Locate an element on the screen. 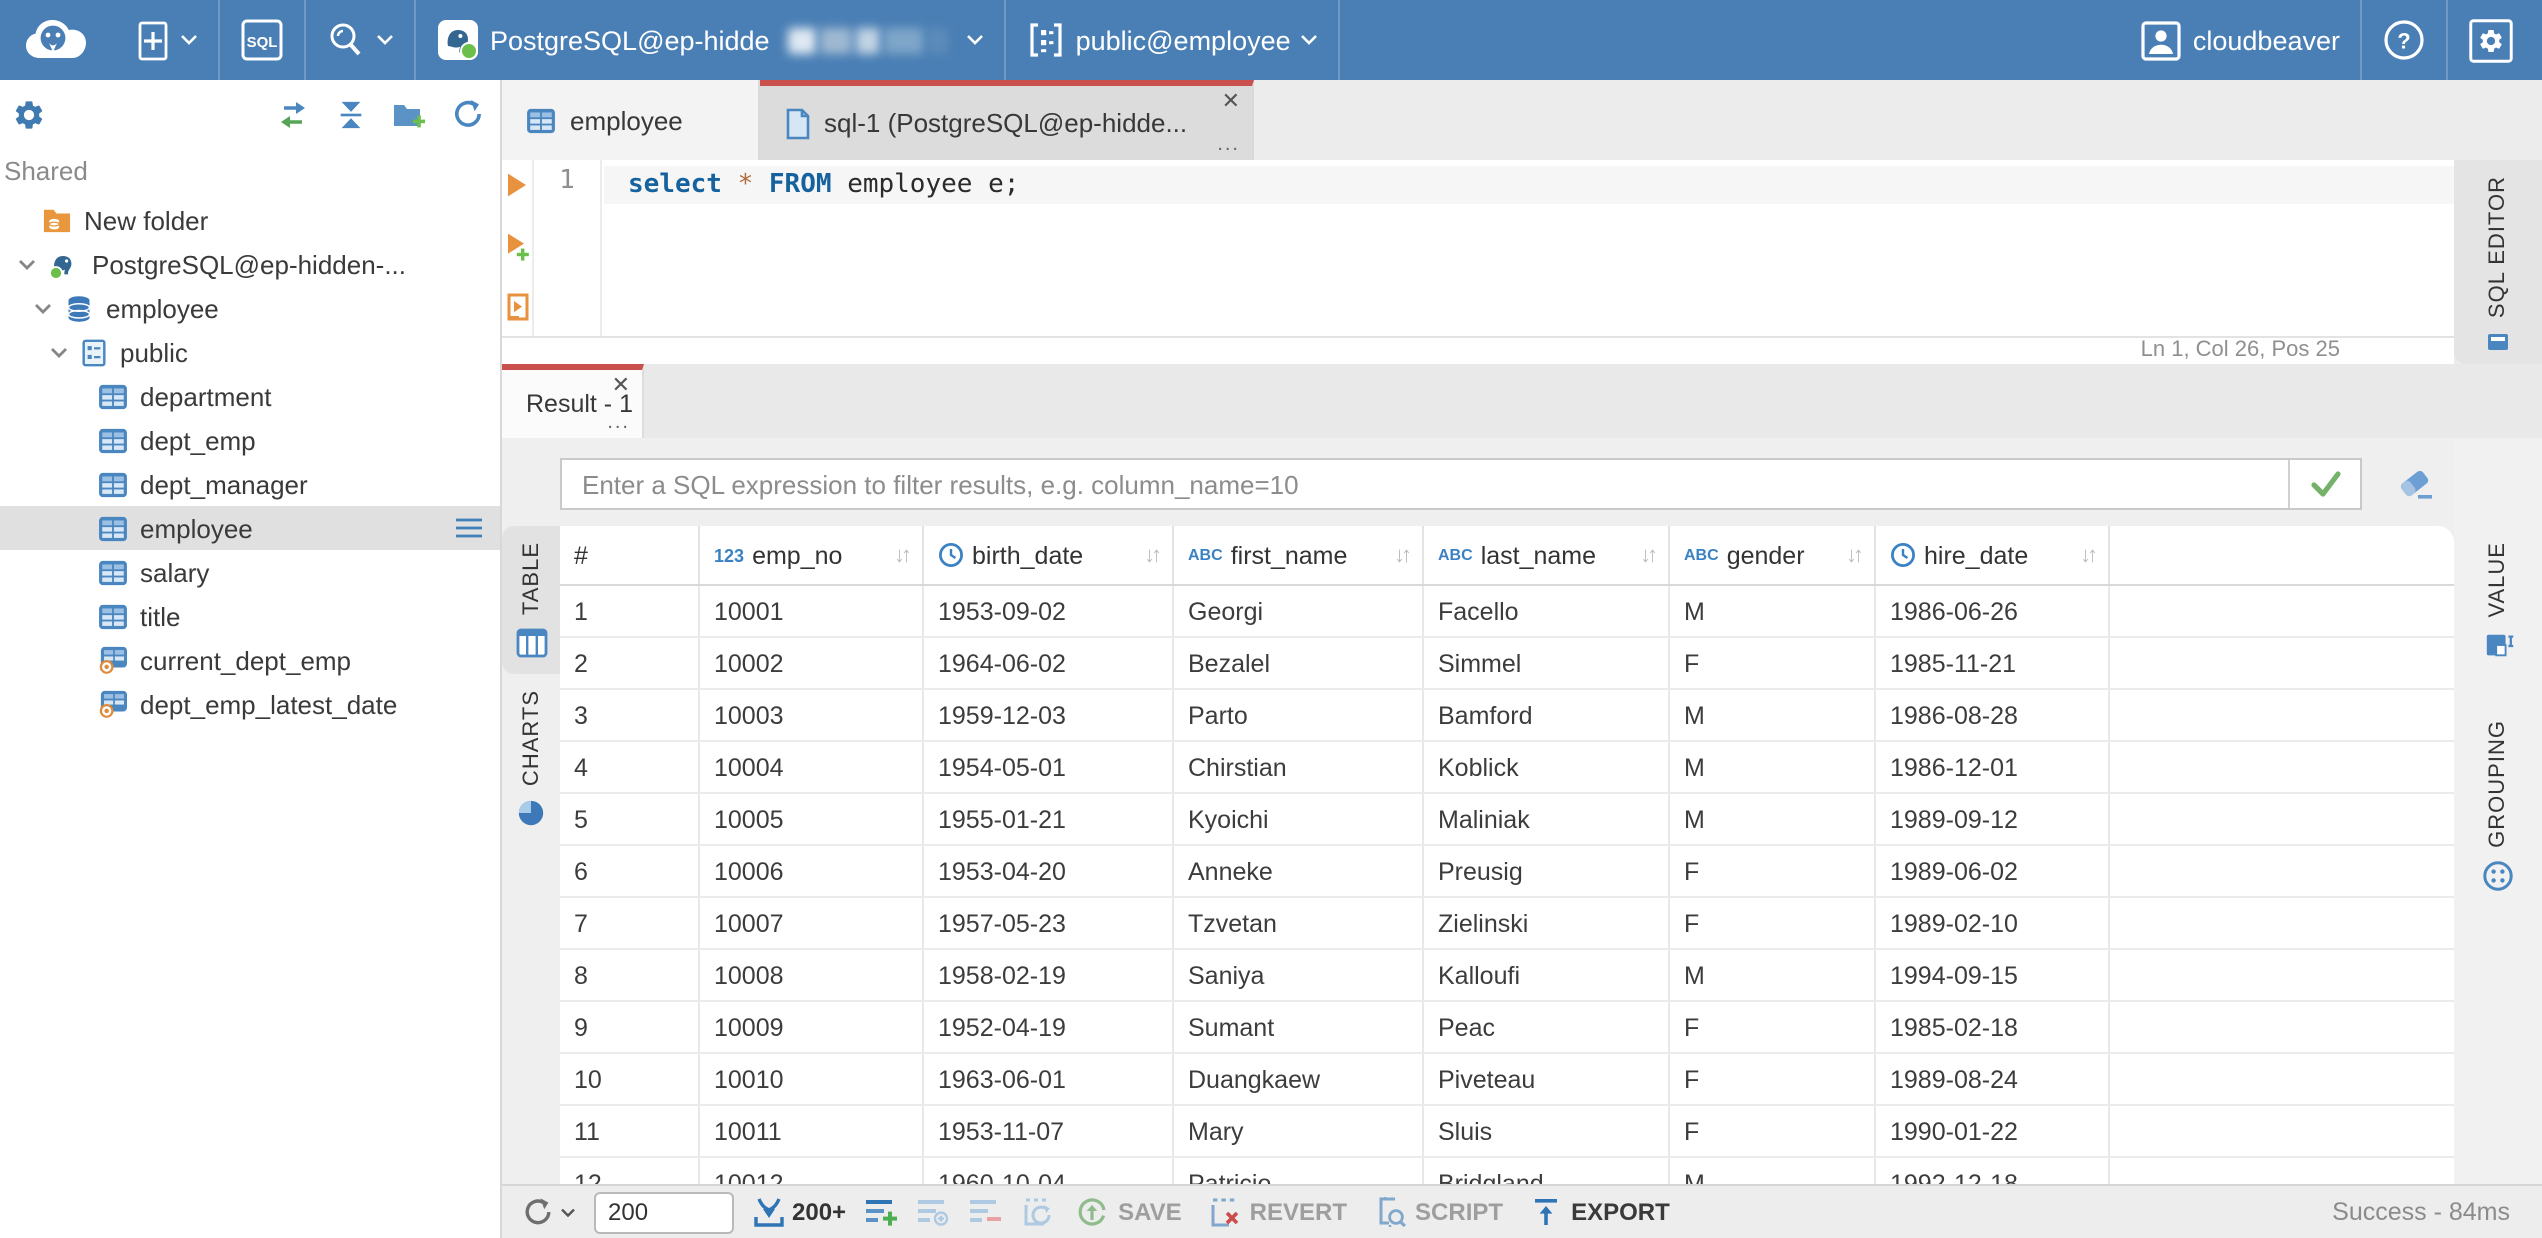 The image size is (2542, 1238). cell-last-name: Peac is located at coordinates (1547, 1027).